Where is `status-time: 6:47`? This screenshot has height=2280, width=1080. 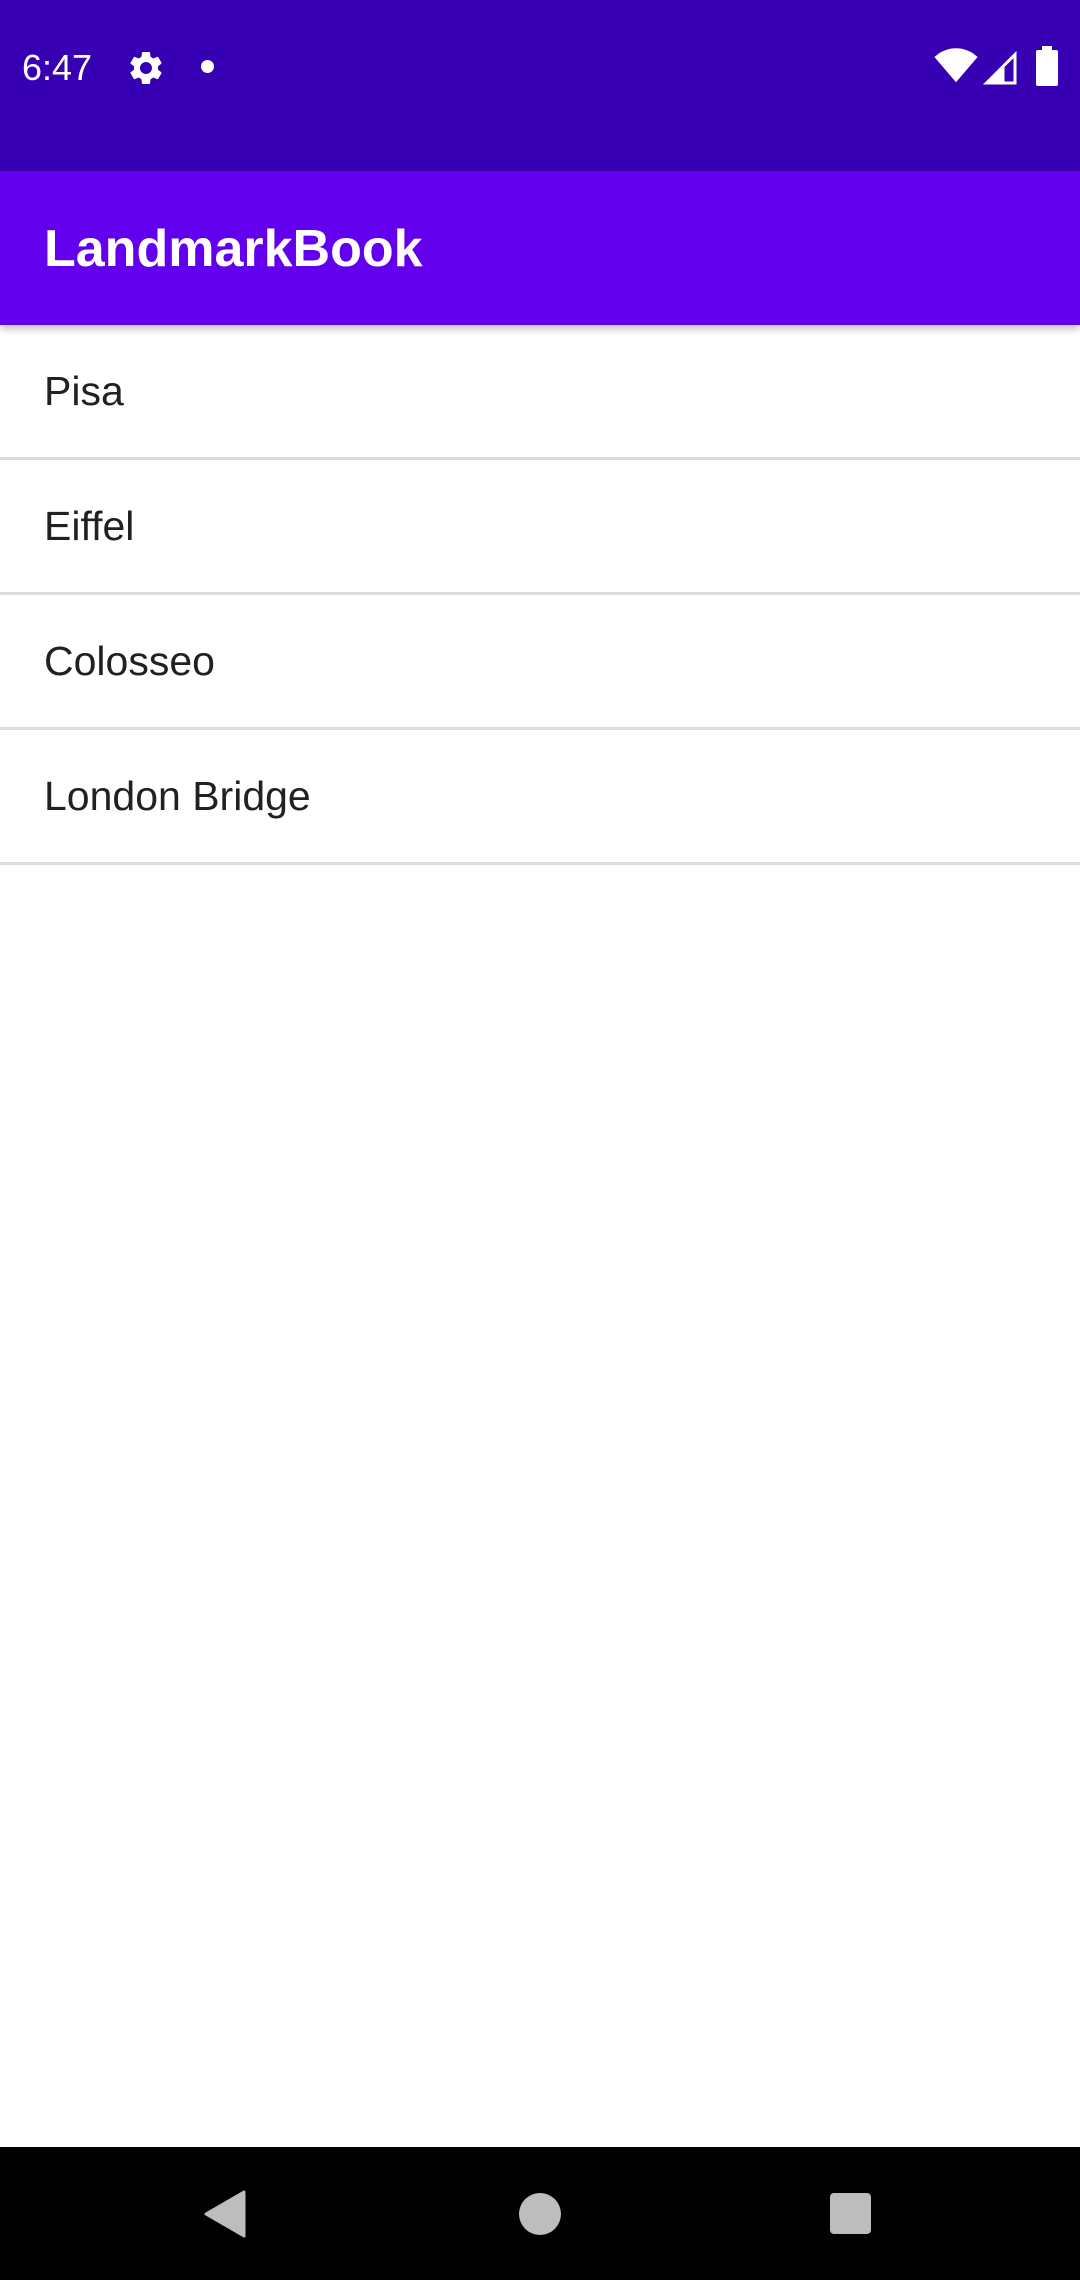
status-time: 6:47 is located at coordinates (57, 67).